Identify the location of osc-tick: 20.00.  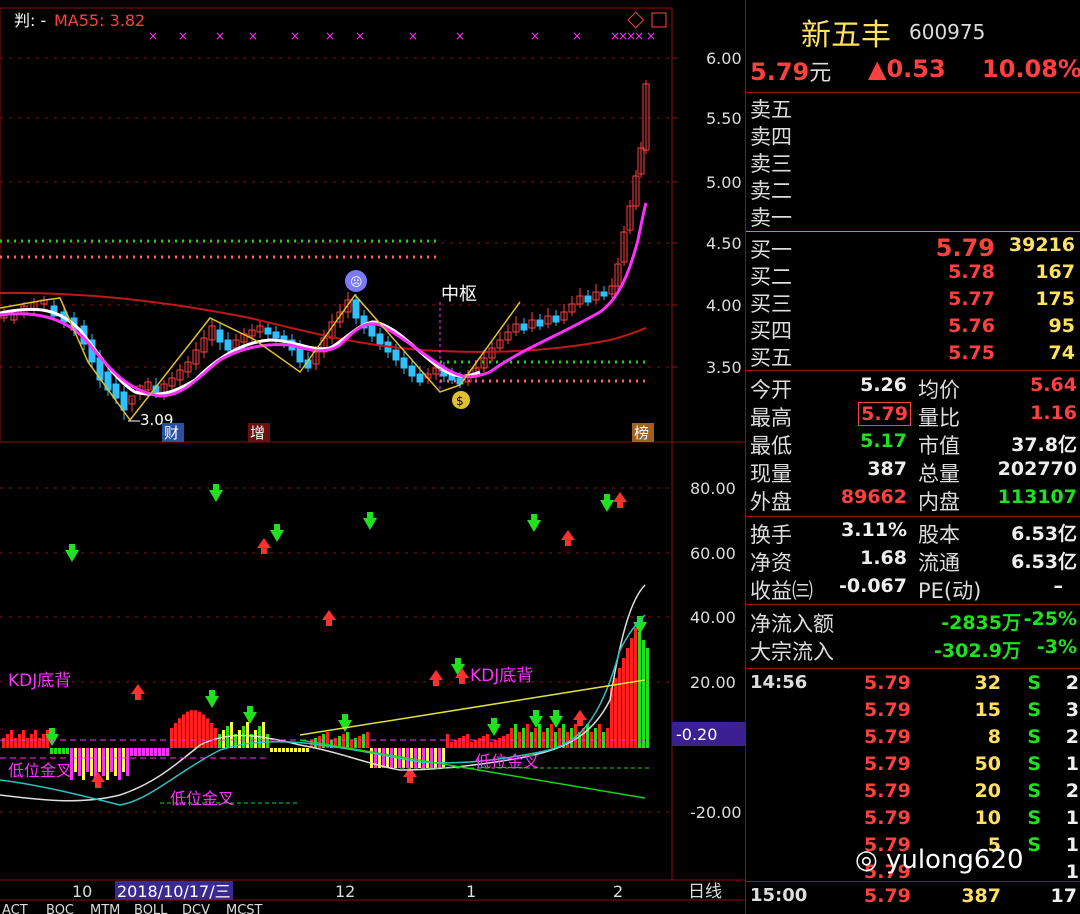
(713, 682).